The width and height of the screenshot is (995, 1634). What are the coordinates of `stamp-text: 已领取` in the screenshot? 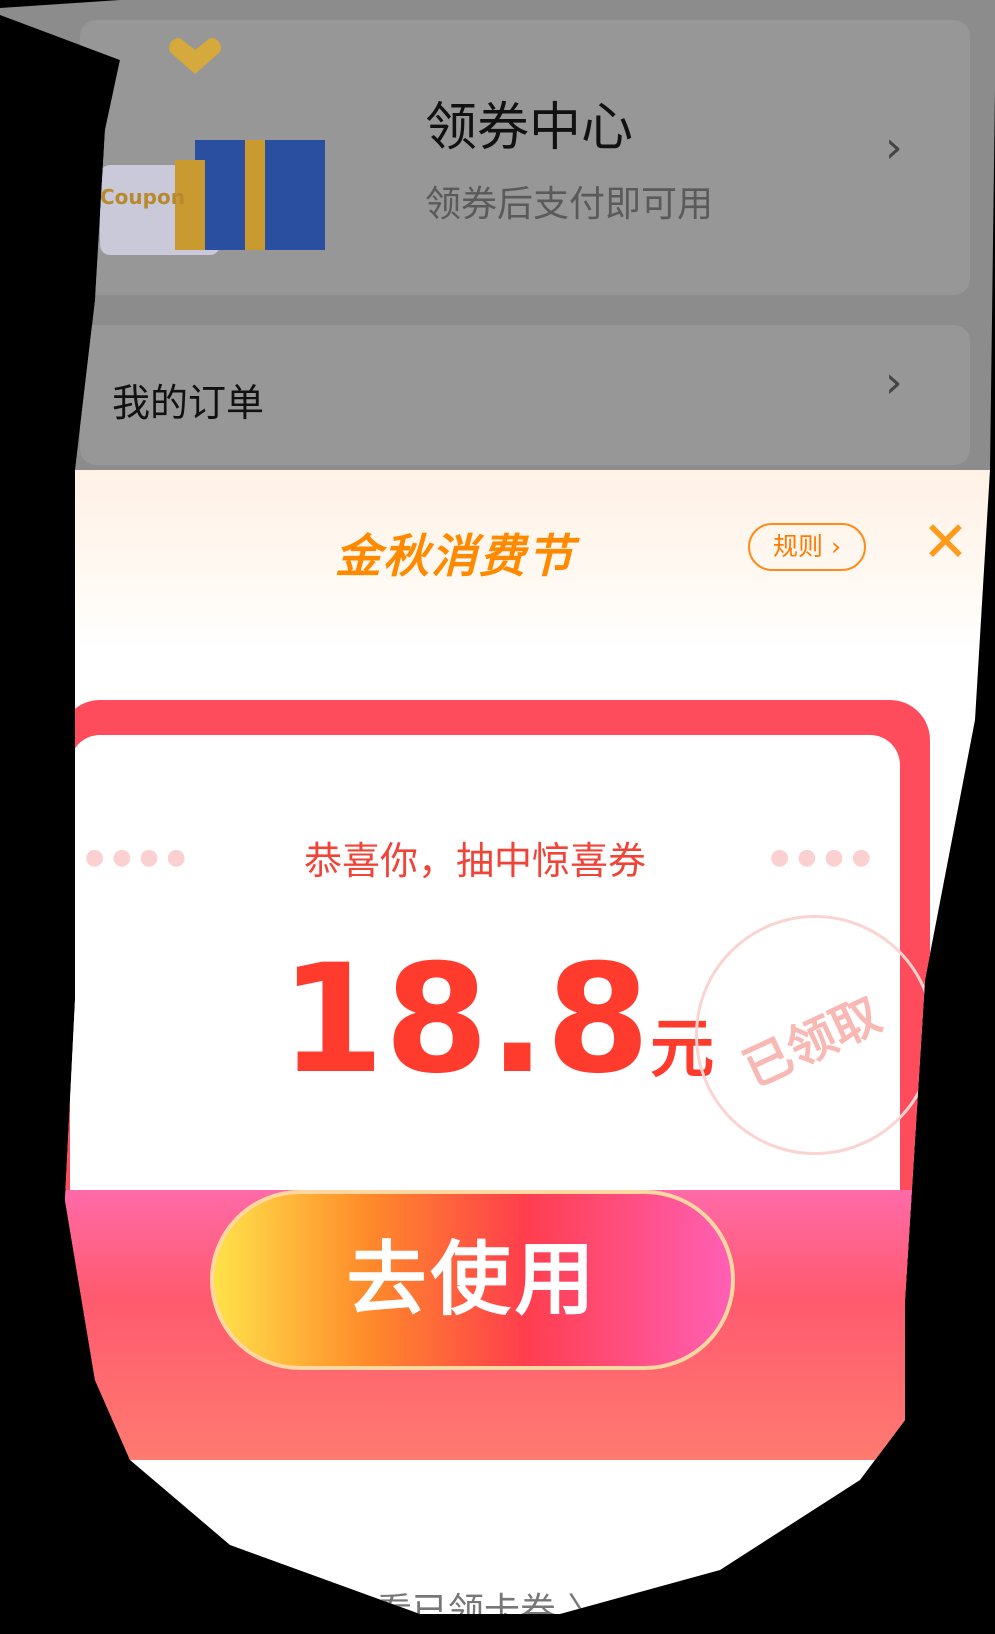 It's located at (812, 1042).